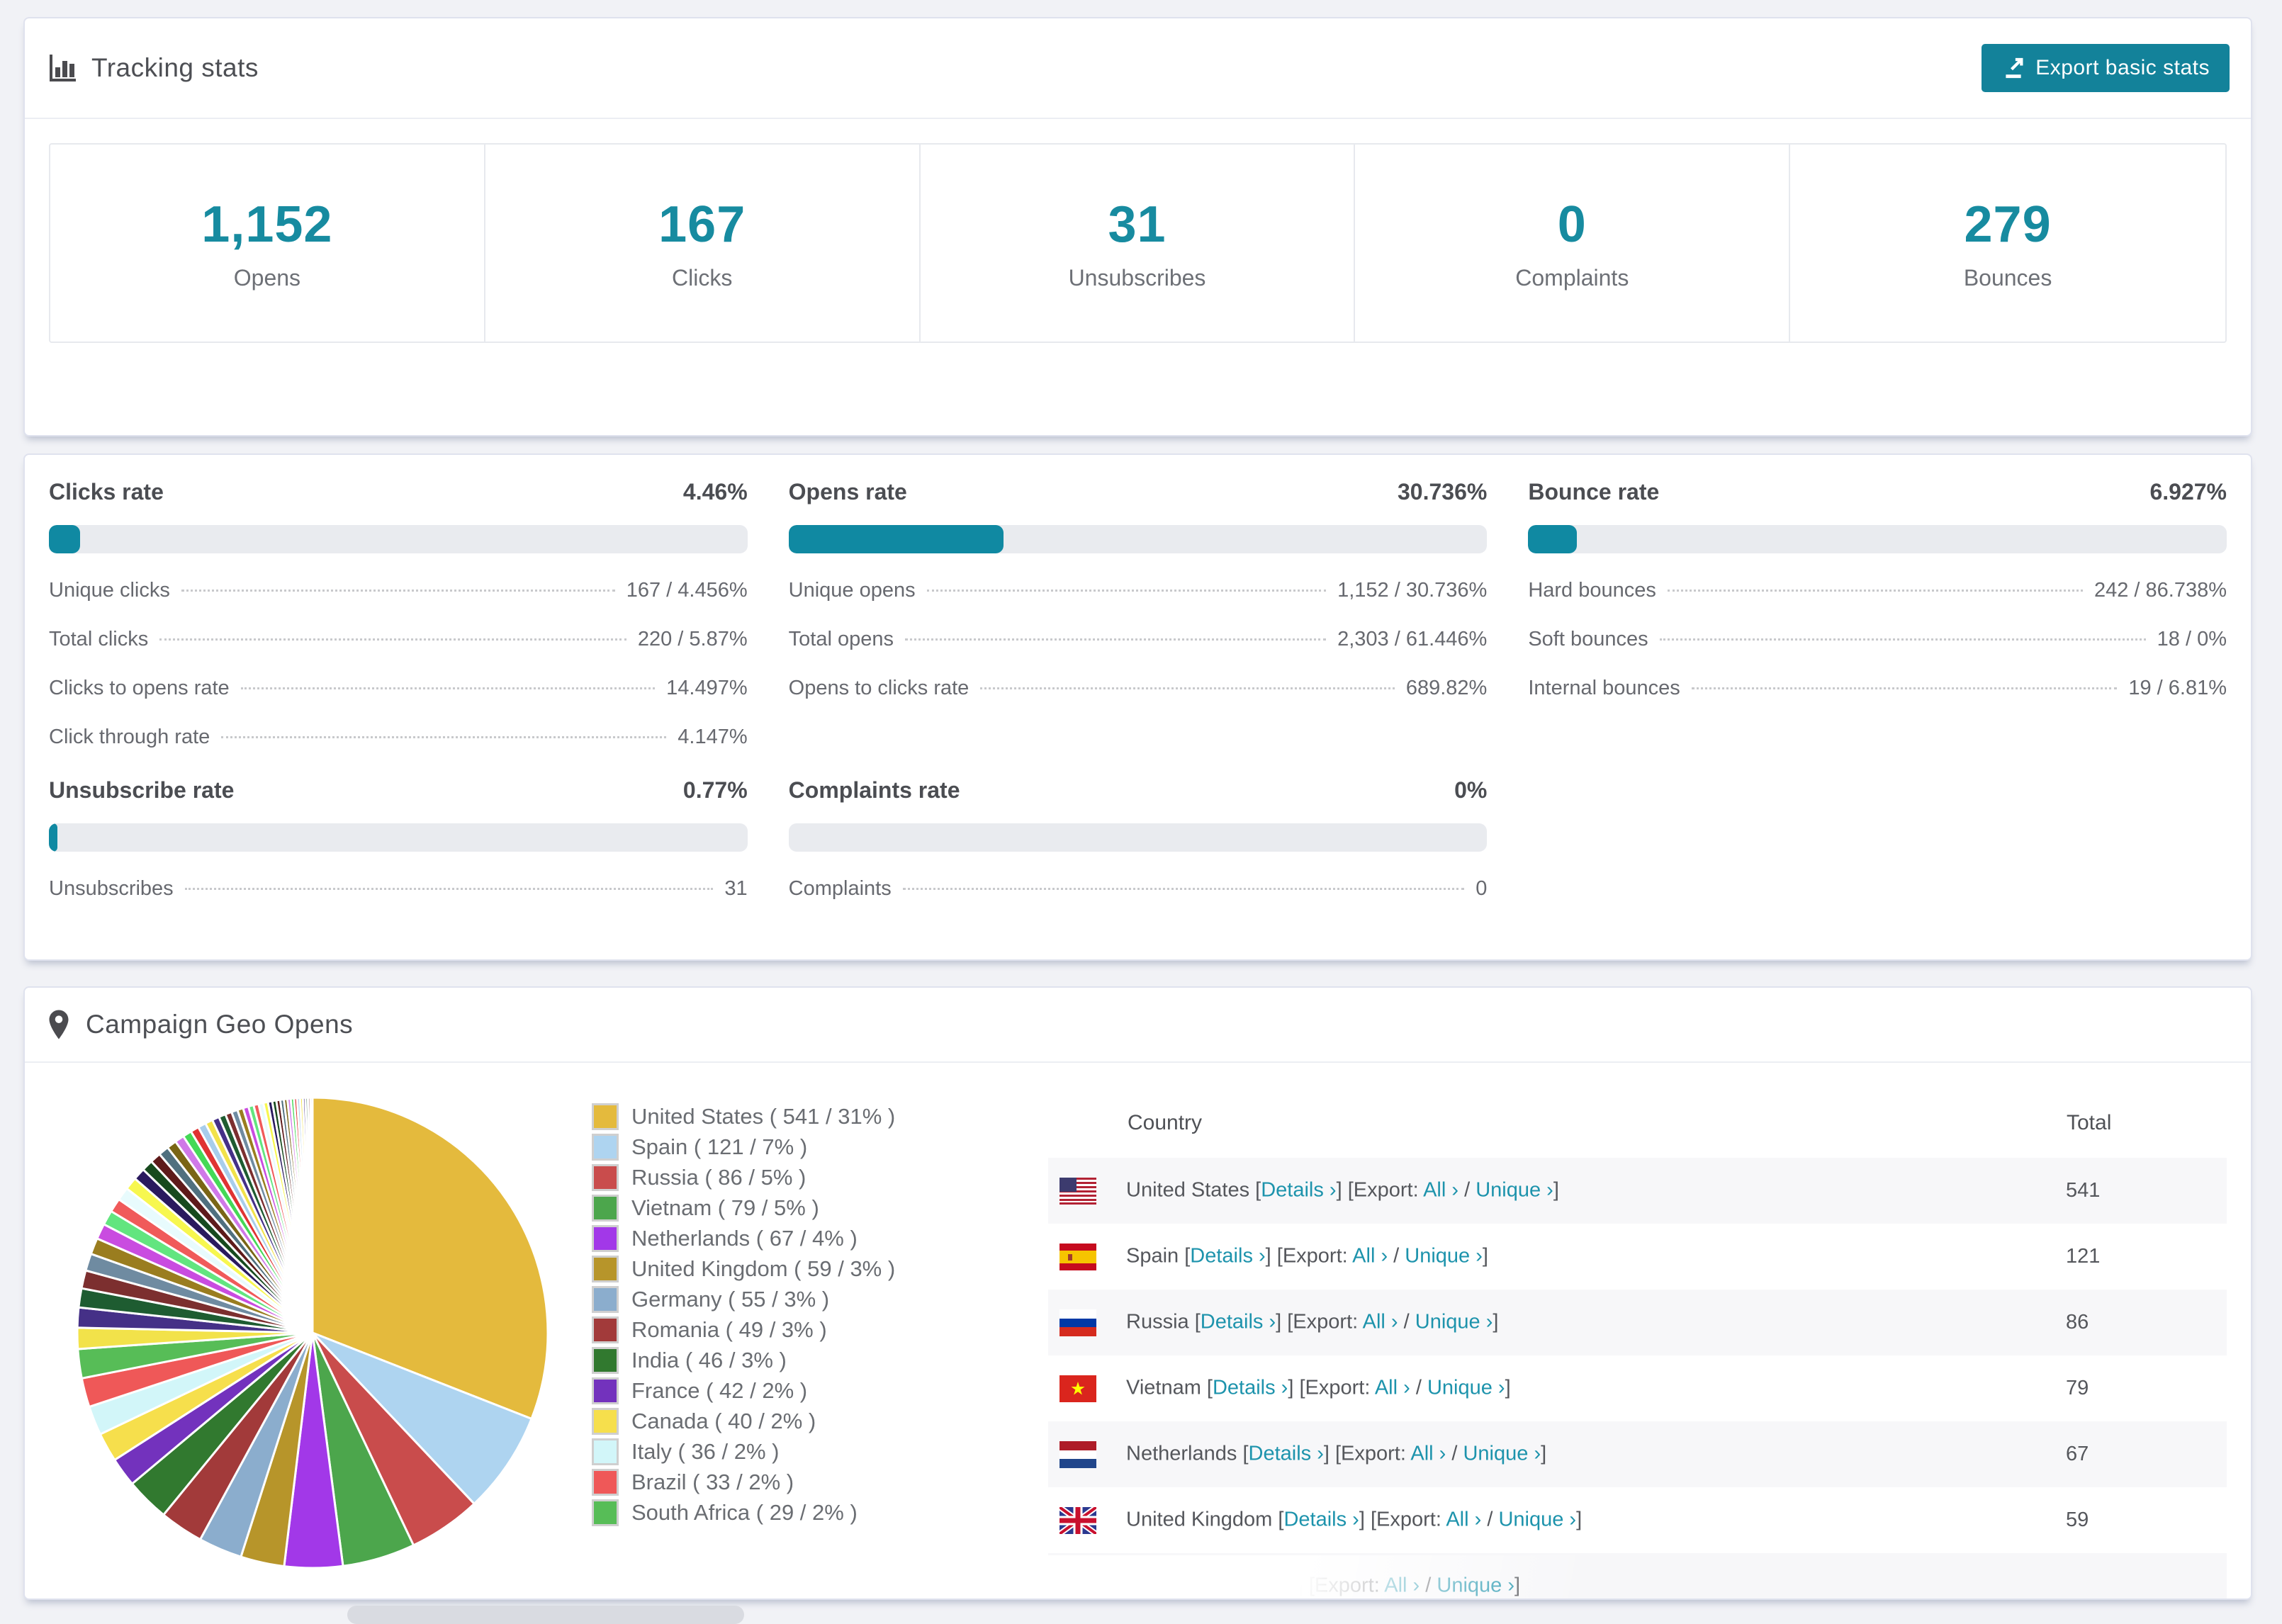 Image resolution: width=2282 pixels, height=1624 pixels. I want to click on rate-percentage: 30.736%, so click(1443, 491).